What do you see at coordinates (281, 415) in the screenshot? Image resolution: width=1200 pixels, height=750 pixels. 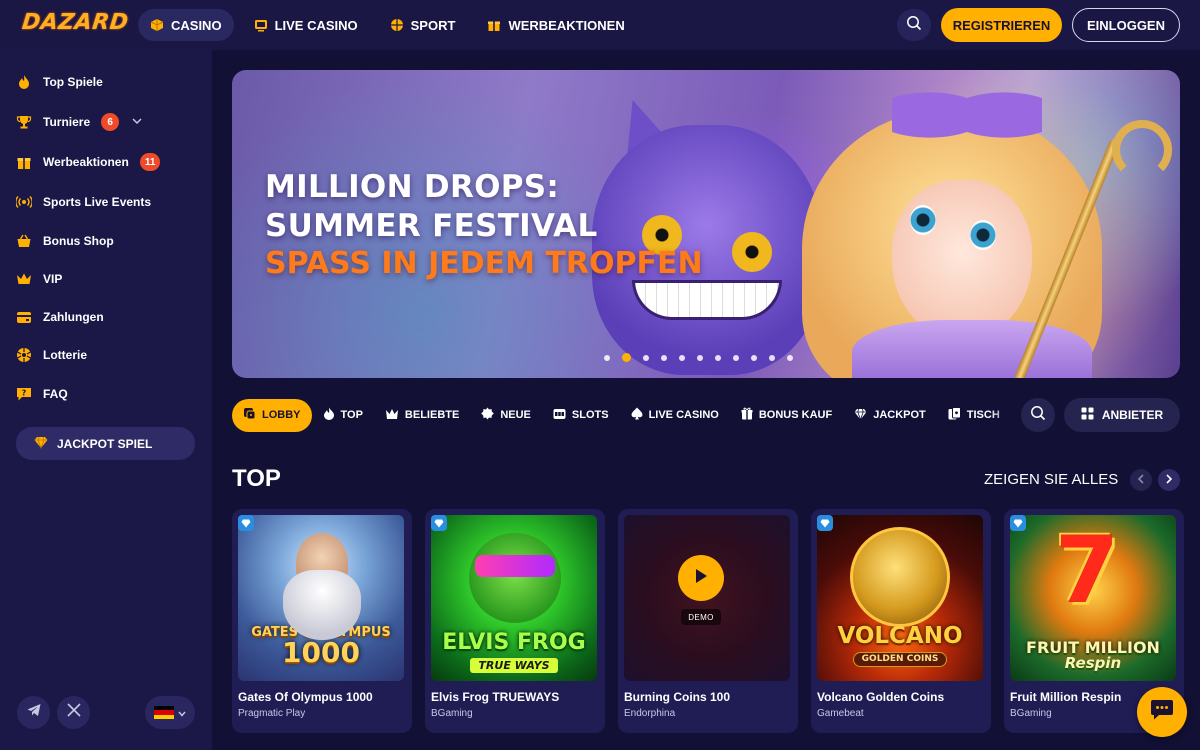 I see `tab-label: LOBBY` at bounding box center [281, 415].